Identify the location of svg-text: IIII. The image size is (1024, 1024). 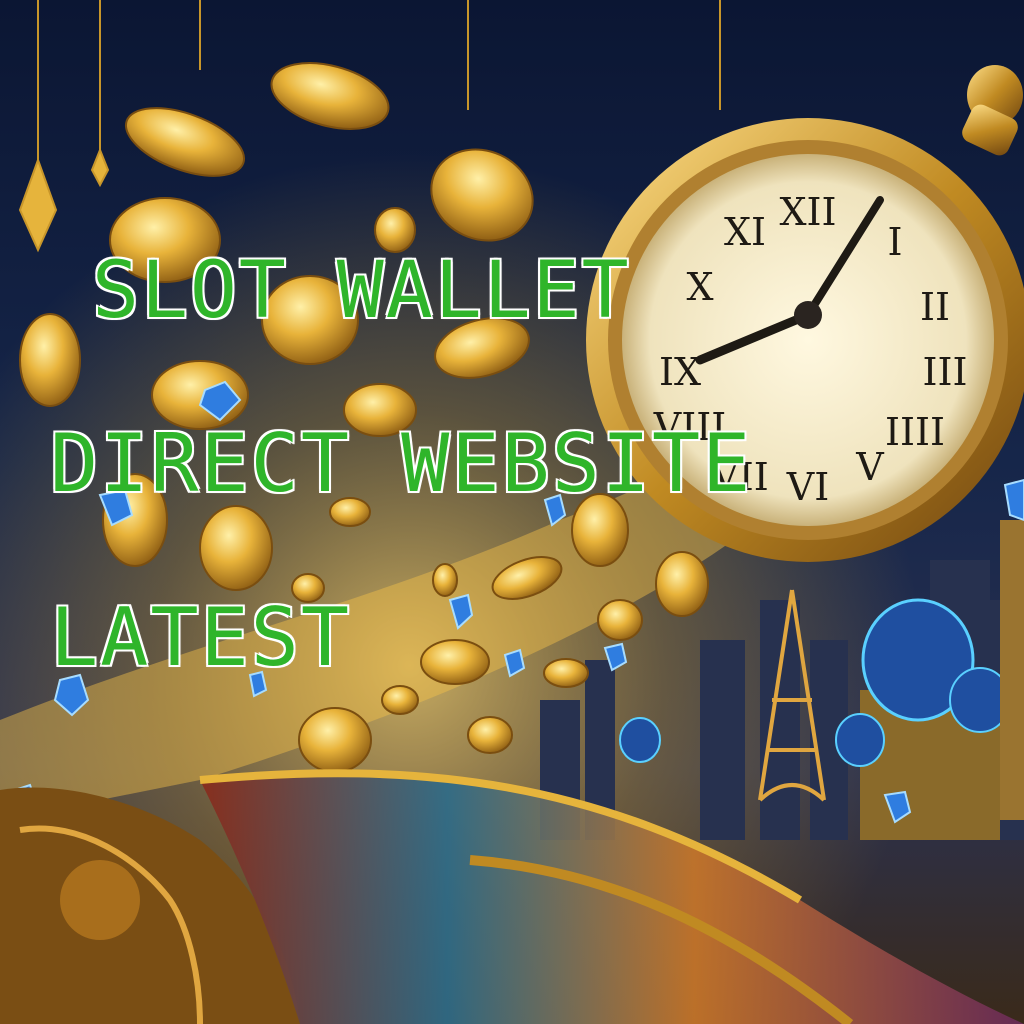
(915, 432).